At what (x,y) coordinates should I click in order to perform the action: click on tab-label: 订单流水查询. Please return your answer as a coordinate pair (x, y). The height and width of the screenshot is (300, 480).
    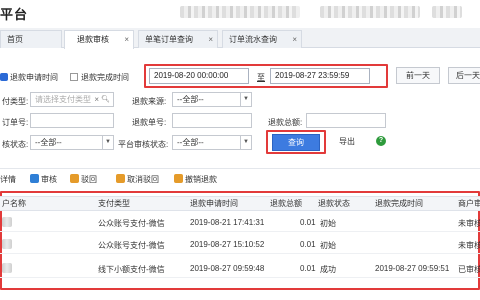
    Looking at the image, I should click on (253, 39).